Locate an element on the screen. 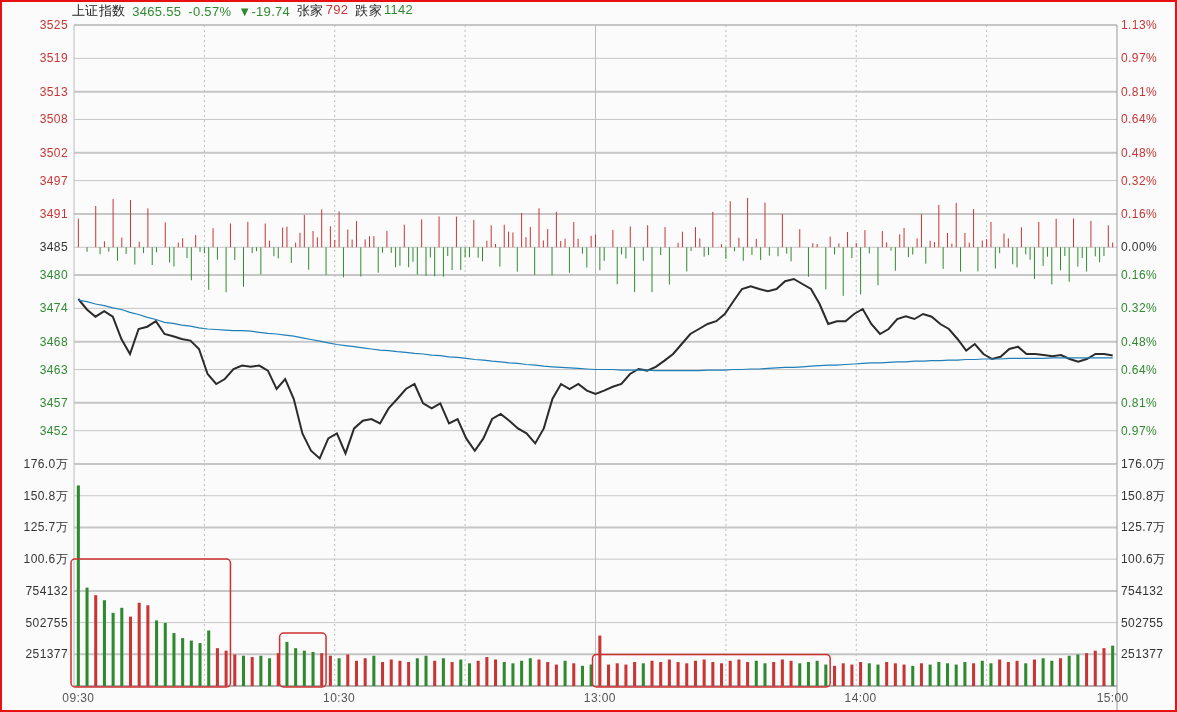 This screenshot has width=1177, height=712. price-axis-label: 3457 is located at coordinates (53, 402).